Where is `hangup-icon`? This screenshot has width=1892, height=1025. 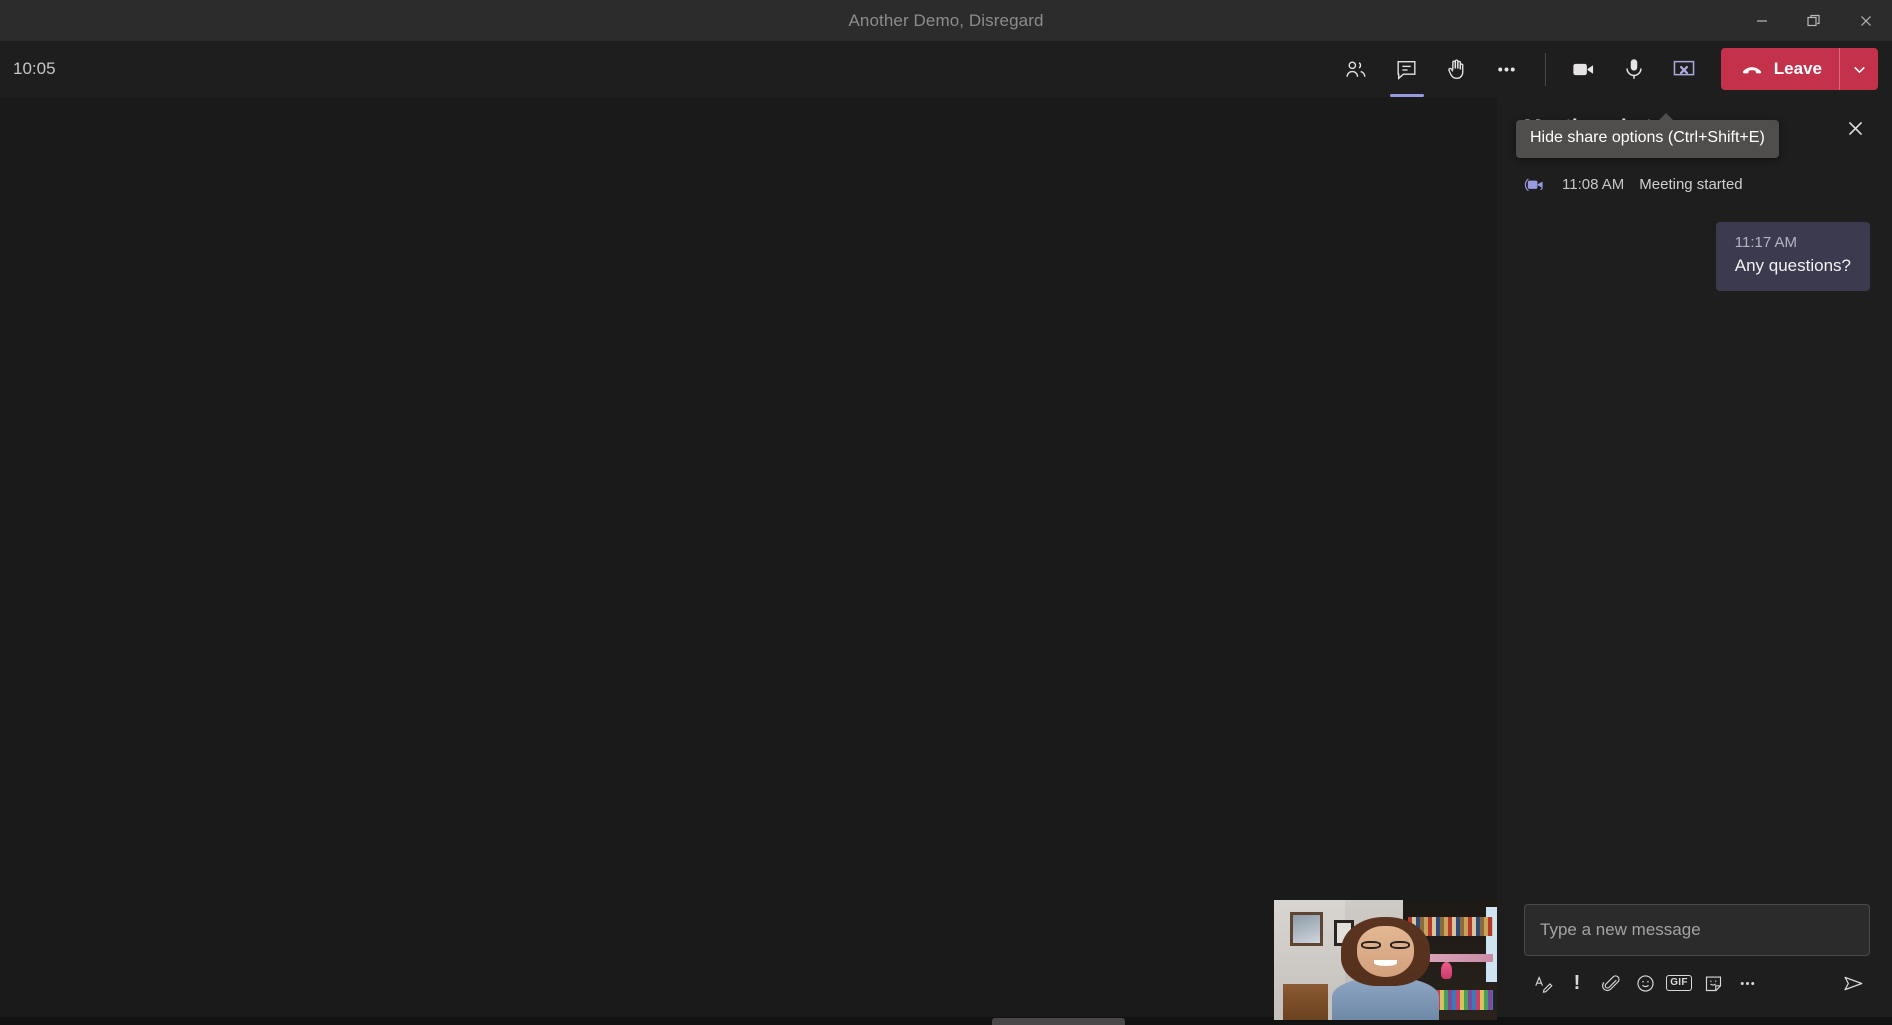
hangup-icon is located at coordinates (1752, 70).